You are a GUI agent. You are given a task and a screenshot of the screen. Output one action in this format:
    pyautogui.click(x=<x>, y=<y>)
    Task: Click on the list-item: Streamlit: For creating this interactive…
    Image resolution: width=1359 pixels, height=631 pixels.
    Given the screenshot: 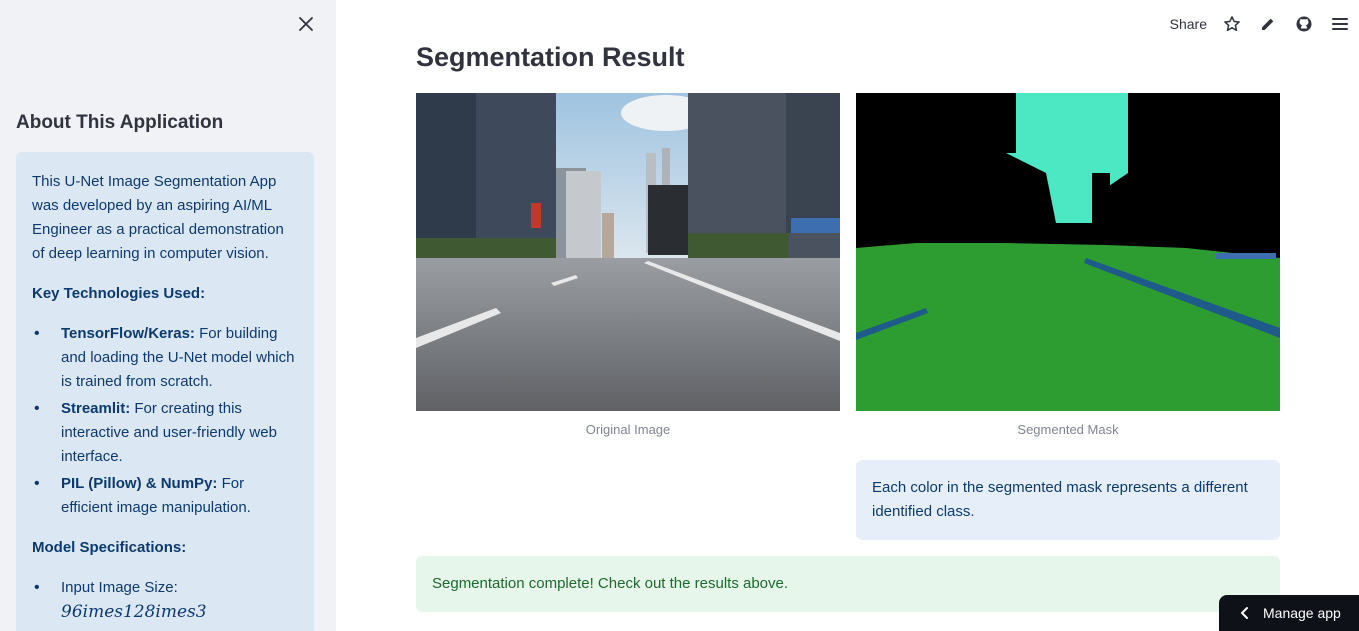 What is the action you would take?
    pyautogui.click(x=165, y=433)
    